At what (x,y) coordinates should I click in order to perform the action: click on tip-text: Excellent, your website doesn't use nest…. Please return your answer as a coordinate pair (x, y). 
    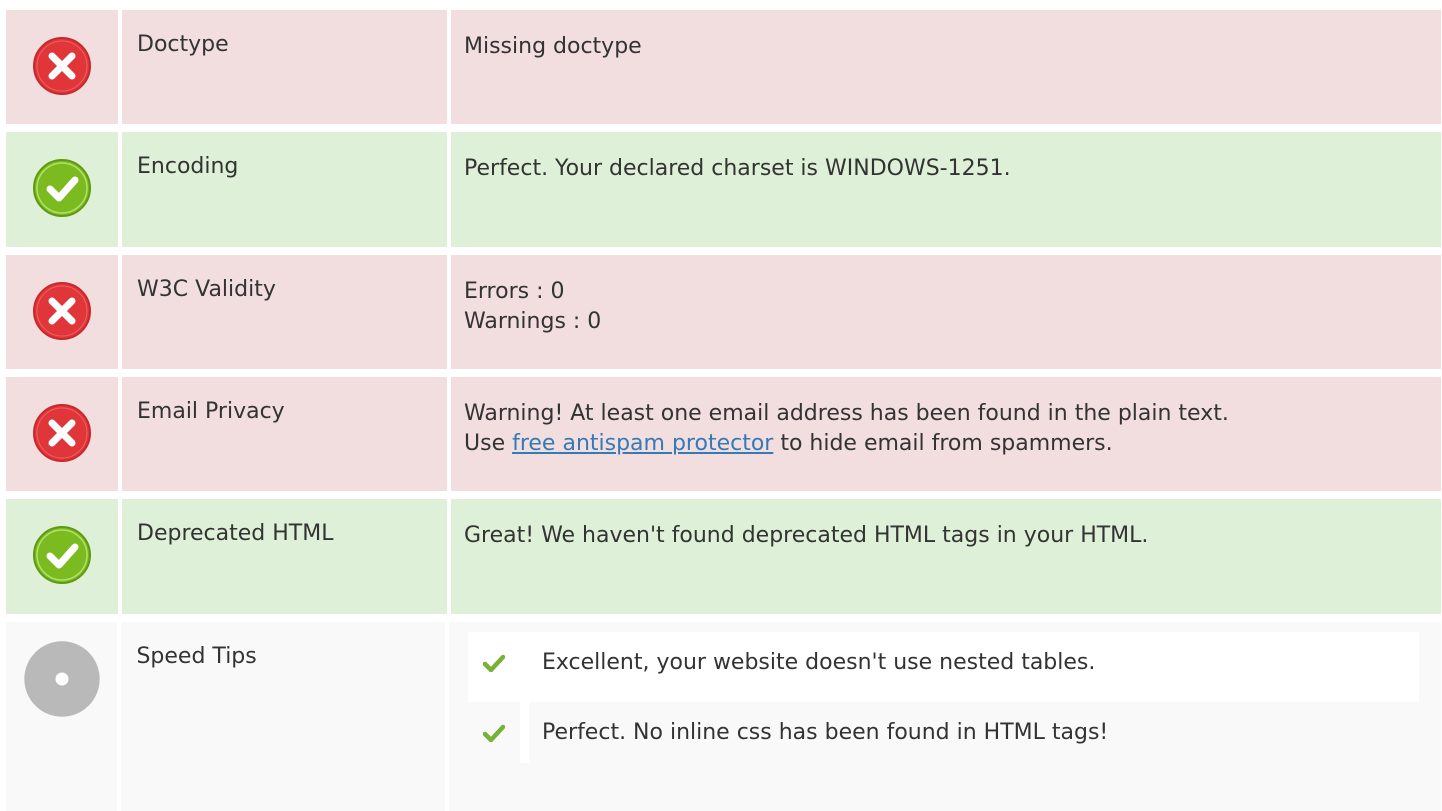
    Looking at the image, I should click on (974, 662).